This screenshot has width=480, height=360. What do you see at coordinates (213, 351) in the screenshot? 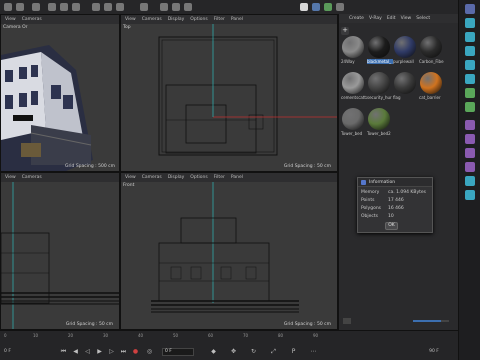
I see `keyframe-icon: ◆` at bounding box center [213, 351].